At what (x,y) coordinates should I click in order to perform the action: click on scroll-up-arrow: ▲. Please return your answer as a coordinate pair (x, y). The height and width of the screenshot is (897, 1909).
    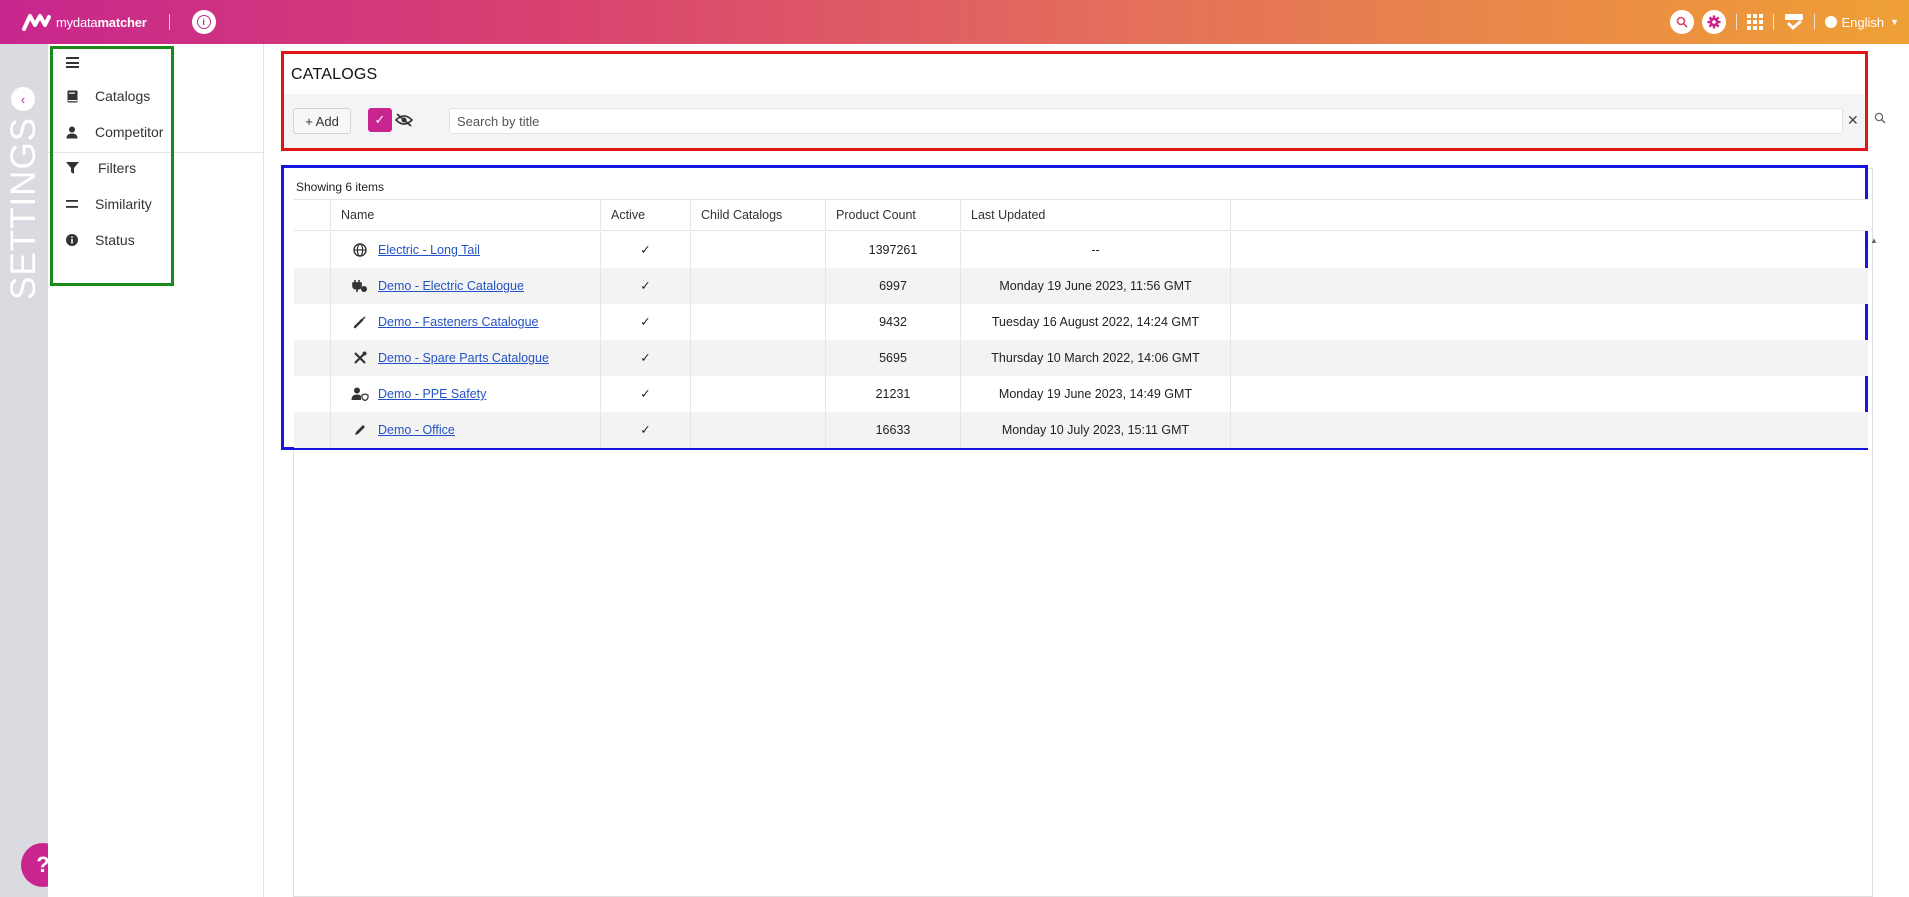
    Looking at the image, I should click on (1874, 240).